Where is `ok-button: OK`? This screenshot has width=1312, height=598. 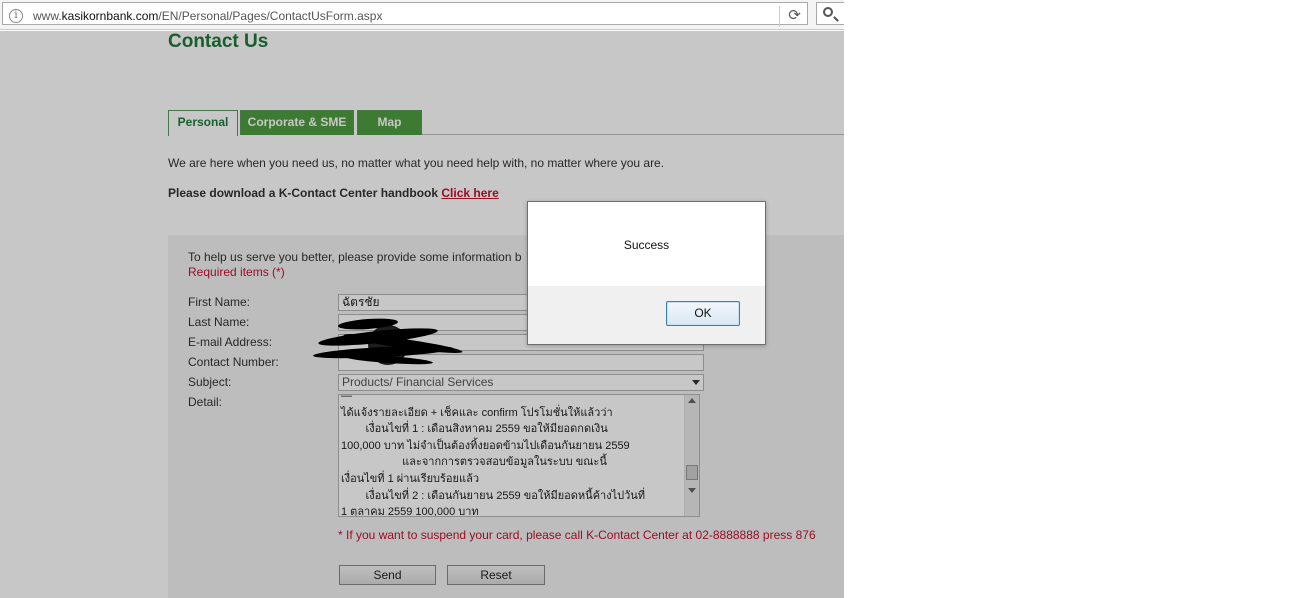
ok-button: OK is located at coordinates (703, 313).